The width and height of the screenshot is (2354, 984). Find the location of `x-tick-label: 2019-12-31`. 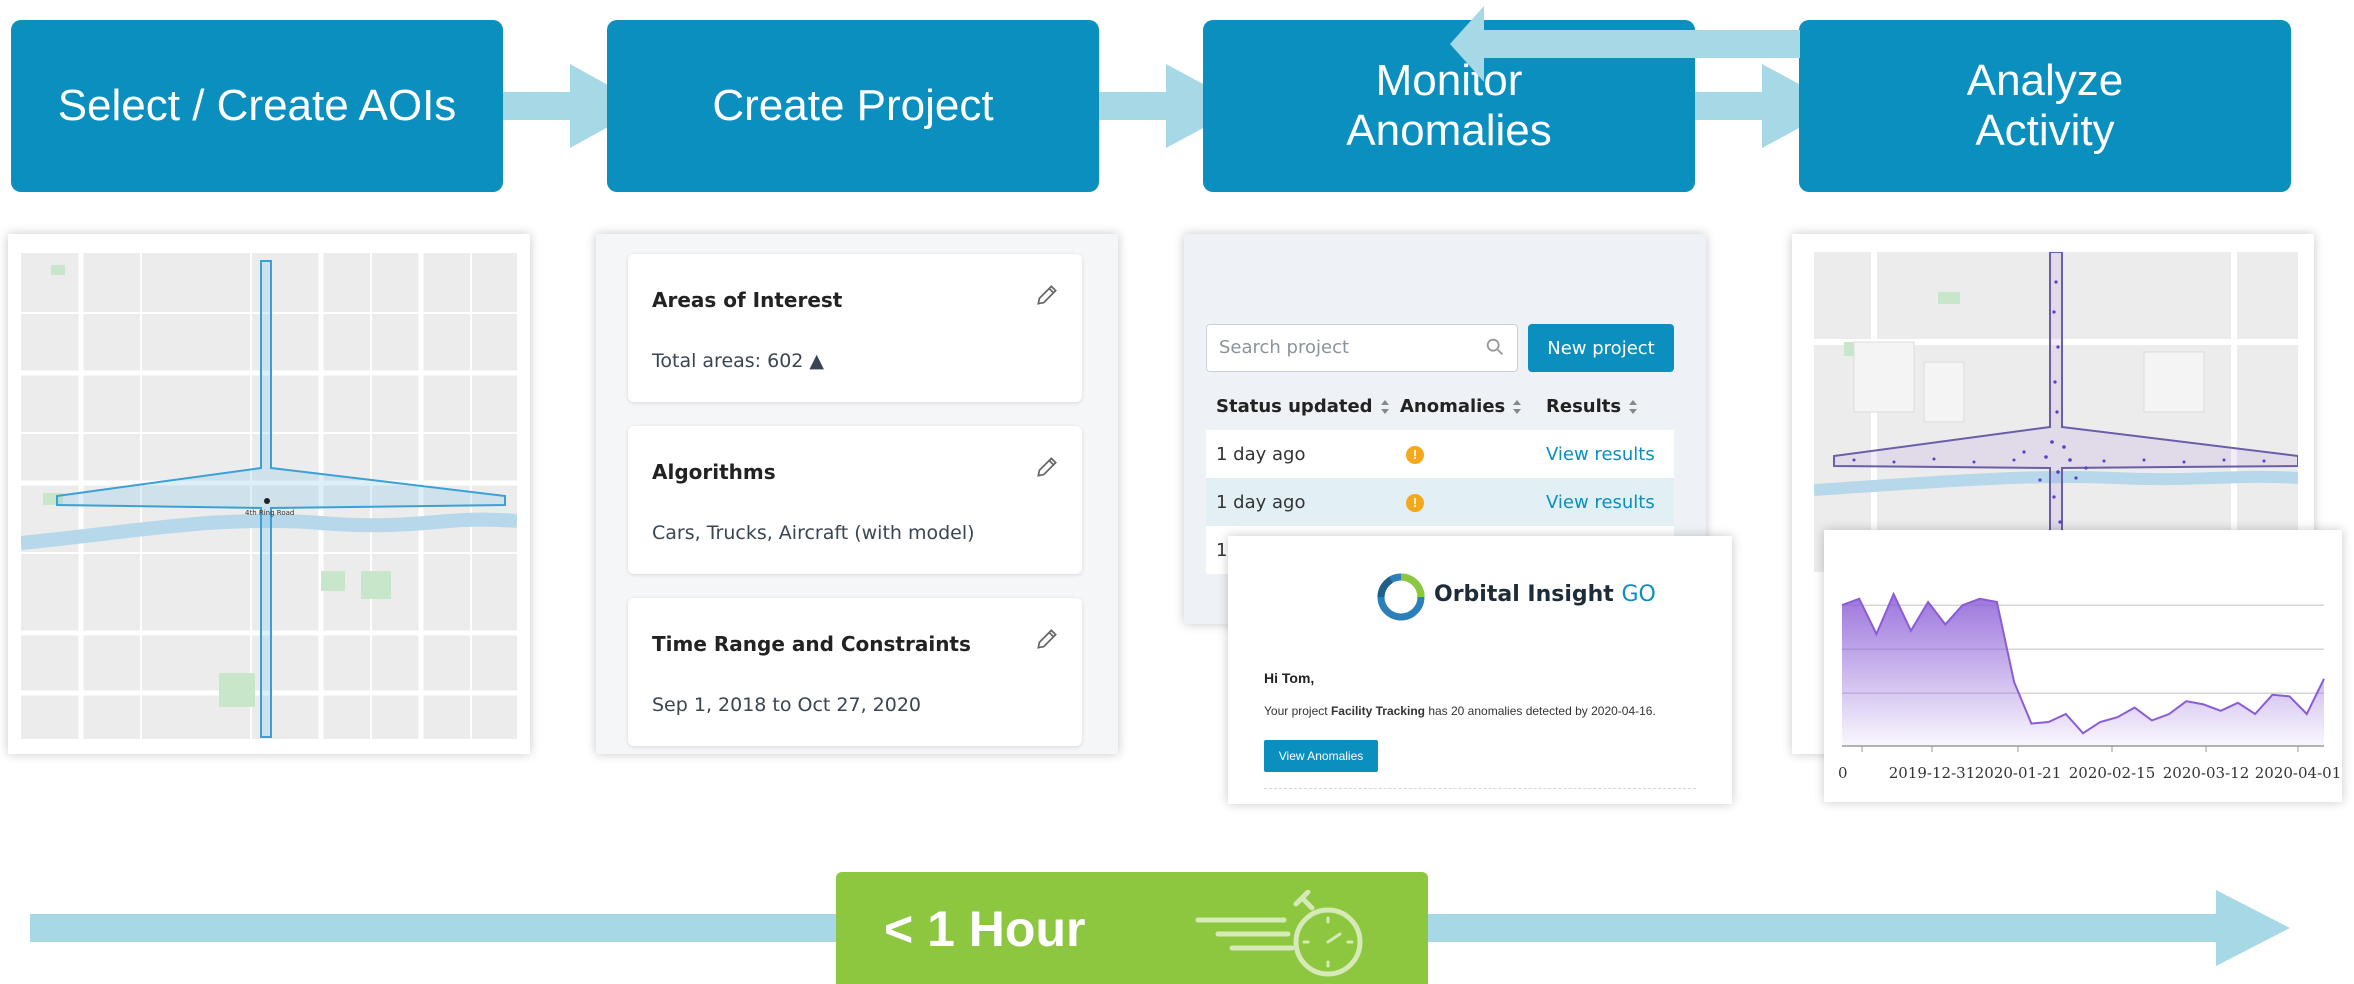

x-tick-label: 2019-12-31 is located at coordinates (1932, 773).